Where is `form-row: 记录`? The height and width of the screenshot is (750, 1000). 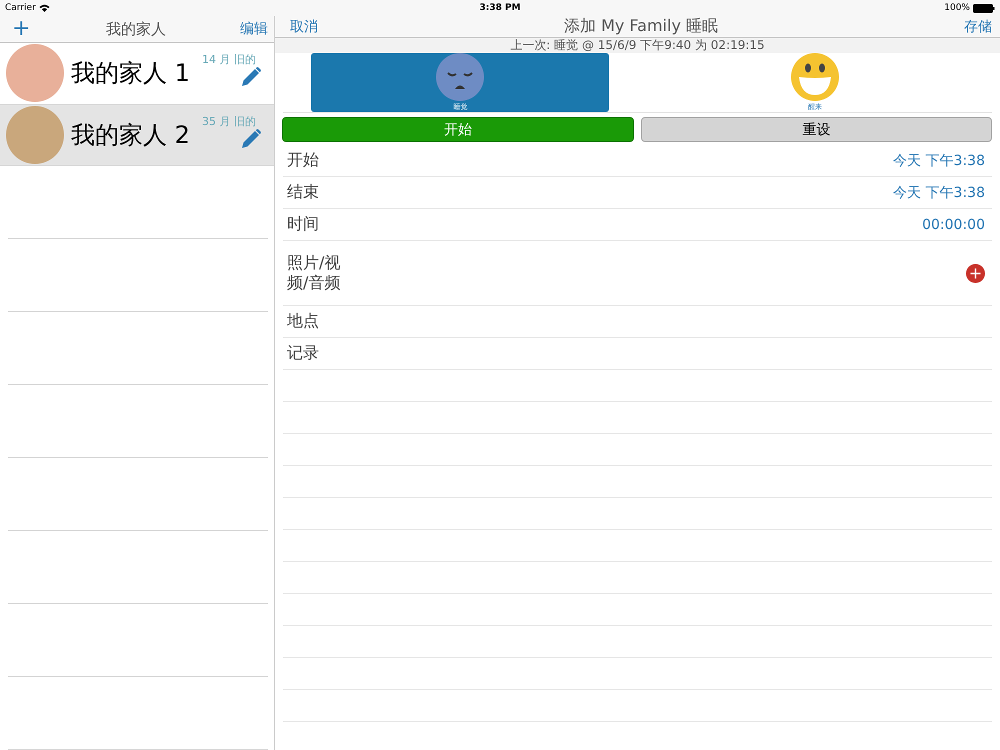 form-row: 记录 is located at coordinates (637, 354).